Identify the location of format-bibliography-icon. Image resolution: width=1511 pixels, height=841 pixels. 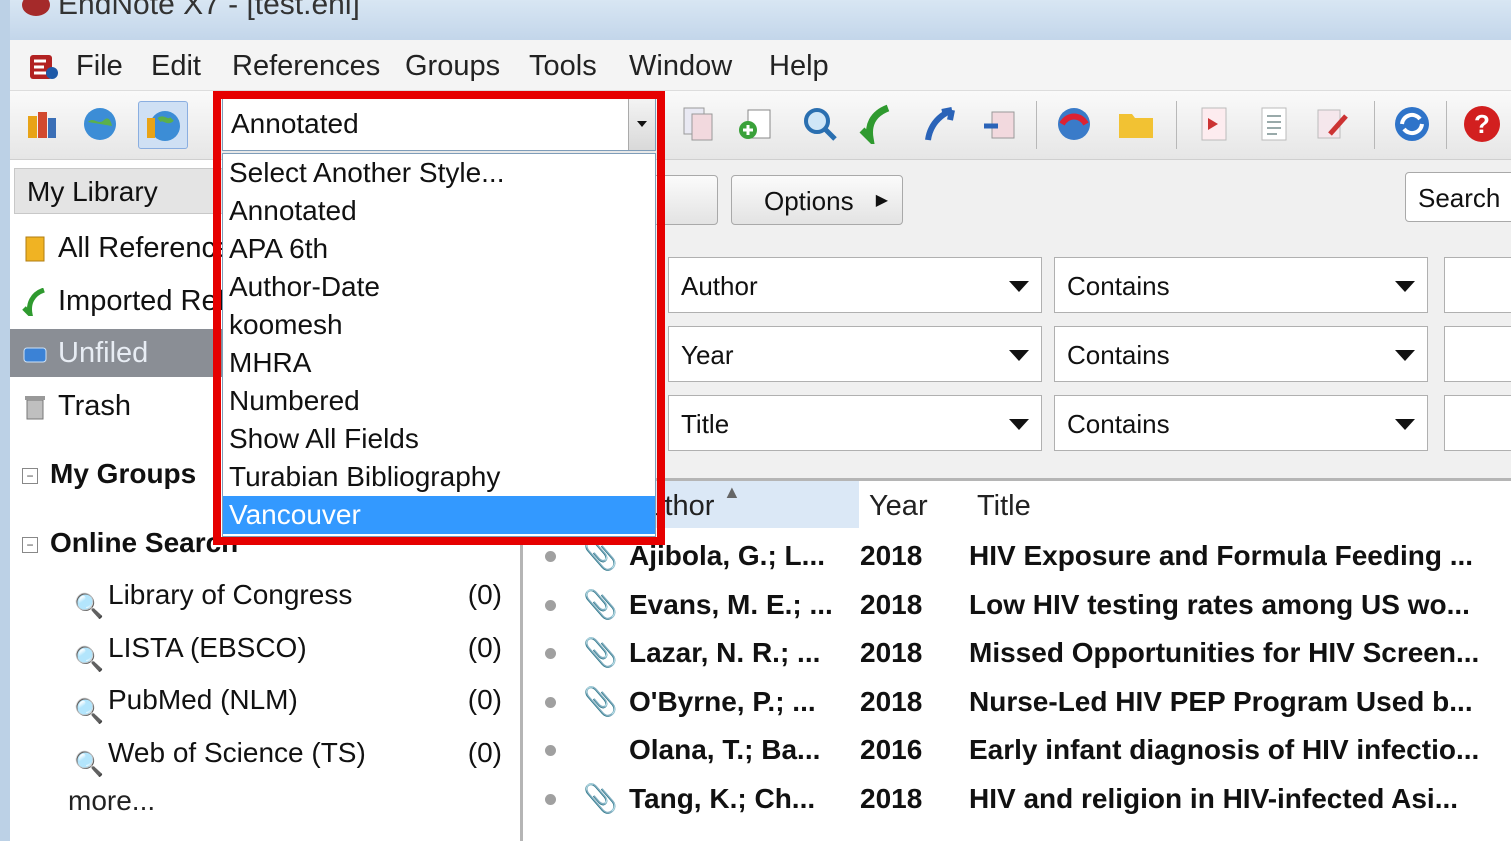
(1274, 124).